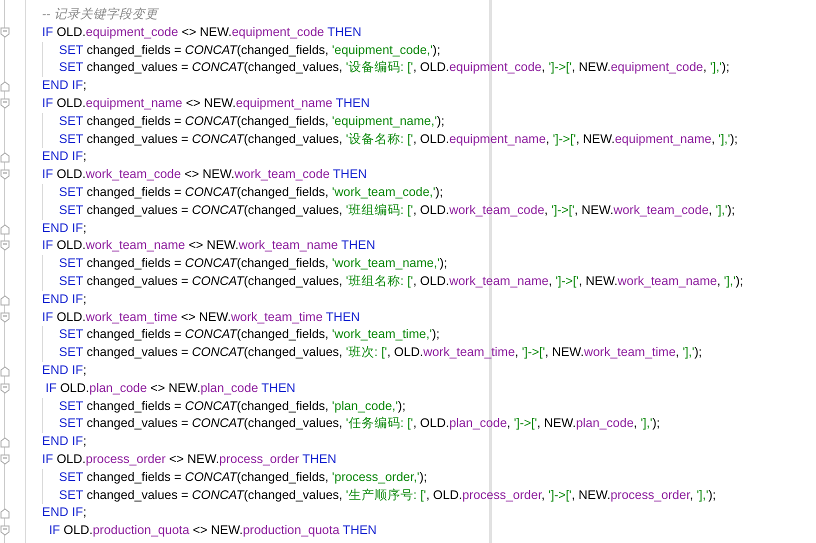 The image size is (816, 543). Describe the element at coordinates (202, 32) in the screenshot. I see `code-line: IF OLD.equipment_code <> NEW.equipment_code THEN` at that location.